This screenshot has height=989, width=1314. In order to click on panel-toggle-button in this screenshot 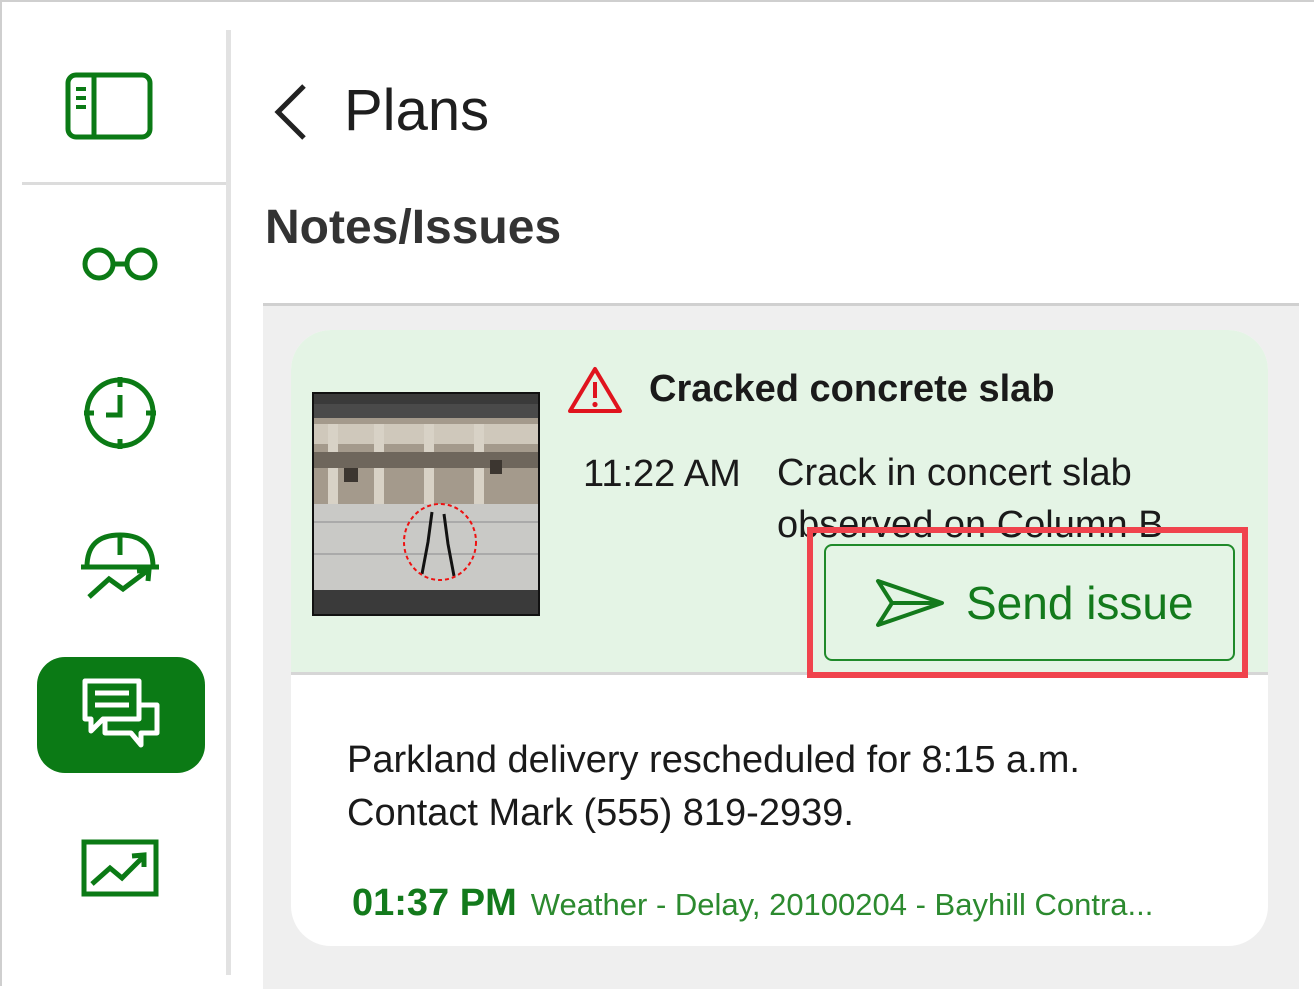, I will do `click(109, 106)`.